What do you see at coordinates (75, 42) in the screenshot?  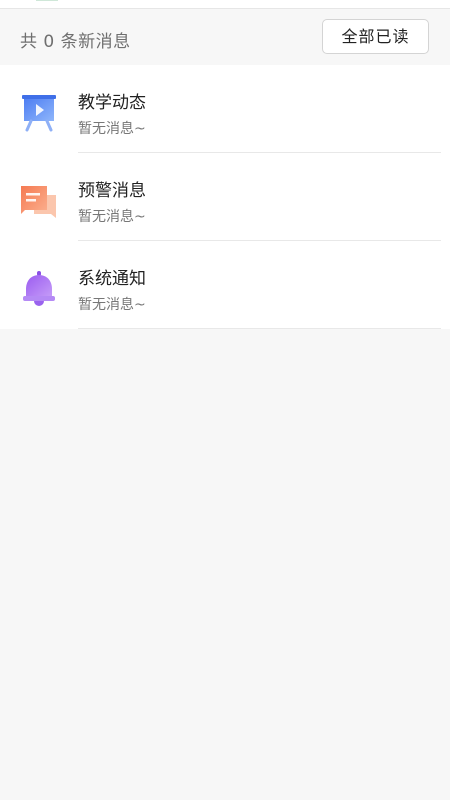 I see `new-message-count: 共 0 条新消息` at bounding box center [75, 42].